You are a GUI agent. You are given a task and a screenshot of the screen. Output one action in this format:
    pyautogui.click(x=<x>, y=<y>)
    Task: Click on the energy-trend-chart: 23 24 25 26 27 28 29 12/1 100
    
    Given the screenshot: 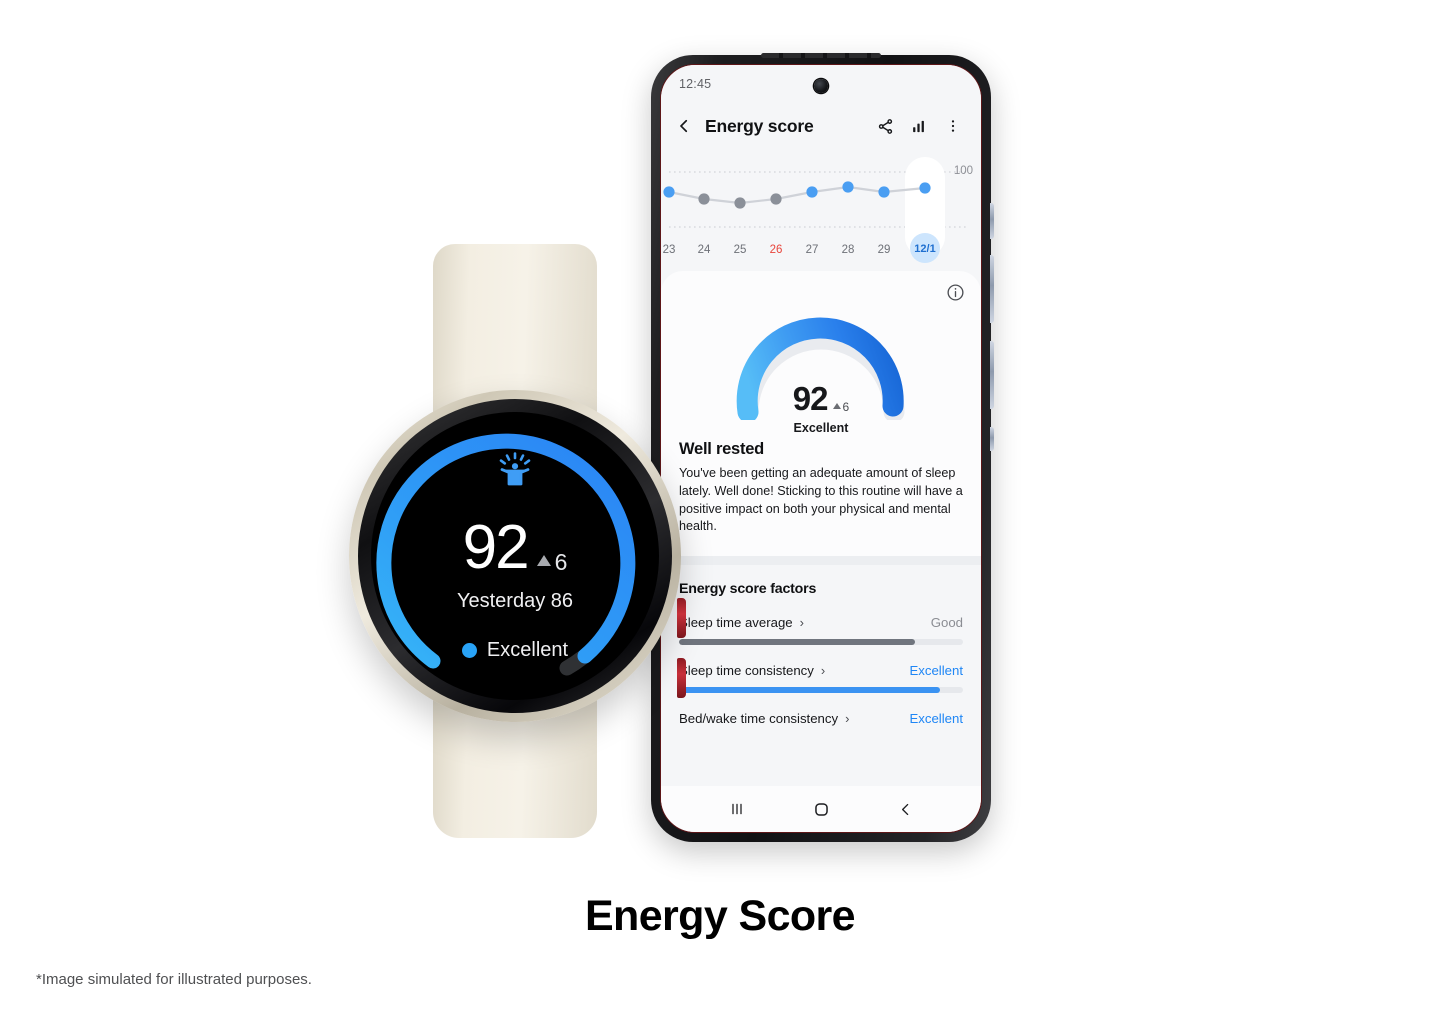 What is the action you would take?
    pyautogui.click(x=821, y=210)
    